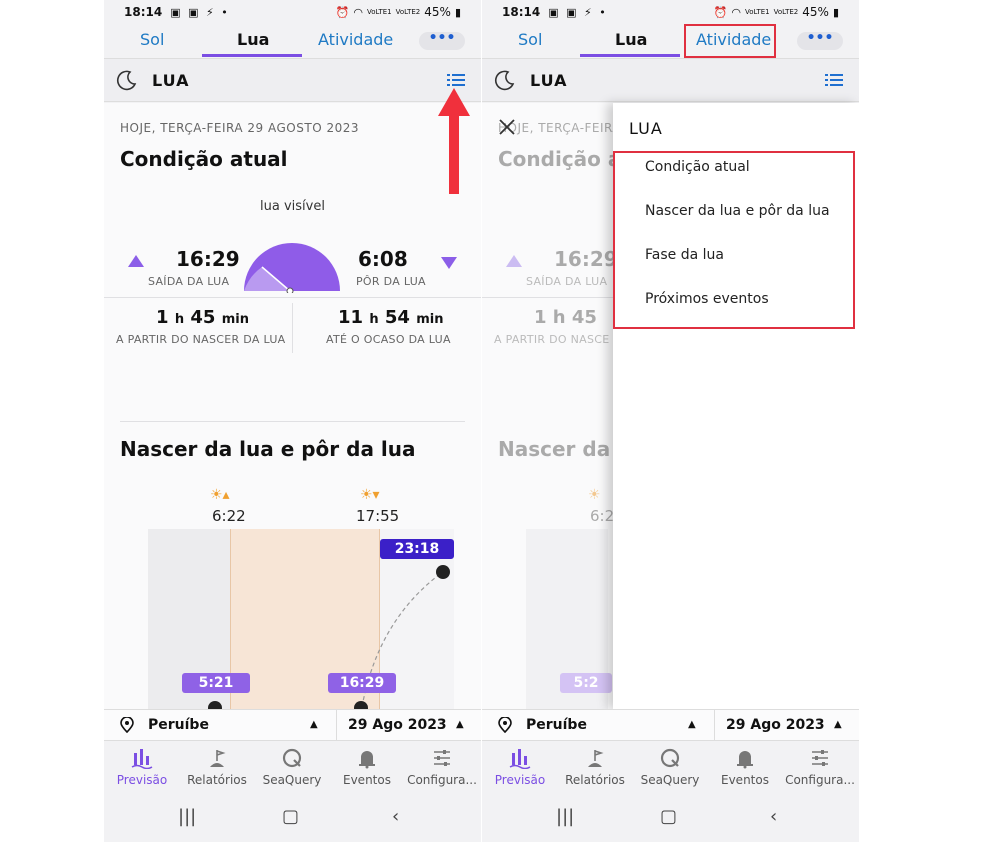 Image resolution: width=984 pixels, height=842 pixels. Describe the element at coordinates (292, 725) in the screenshot. I see `location-bar: Peruíbe ▲ 29 Ago 2023 ▲` at that location.